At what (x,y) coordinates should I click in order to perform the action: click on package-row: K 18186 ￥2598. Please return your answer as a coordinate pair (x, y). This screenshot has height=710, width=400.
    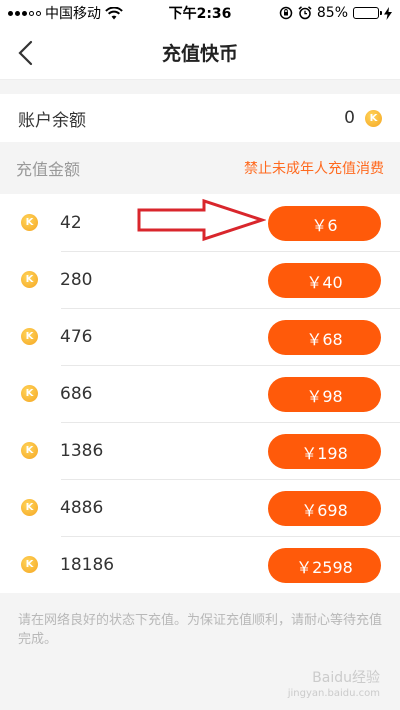
    Looking at the image, I should click on (200, 564).